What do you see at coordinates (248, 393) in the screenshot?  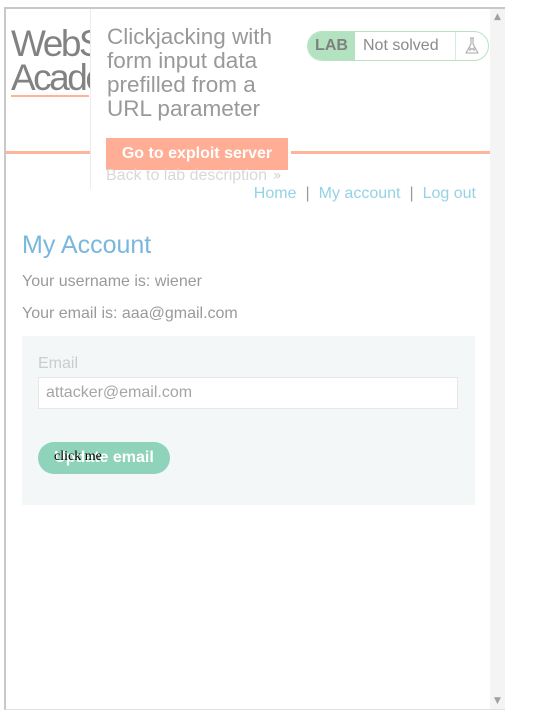 I see `email-input` at bounding box center [248, 393].